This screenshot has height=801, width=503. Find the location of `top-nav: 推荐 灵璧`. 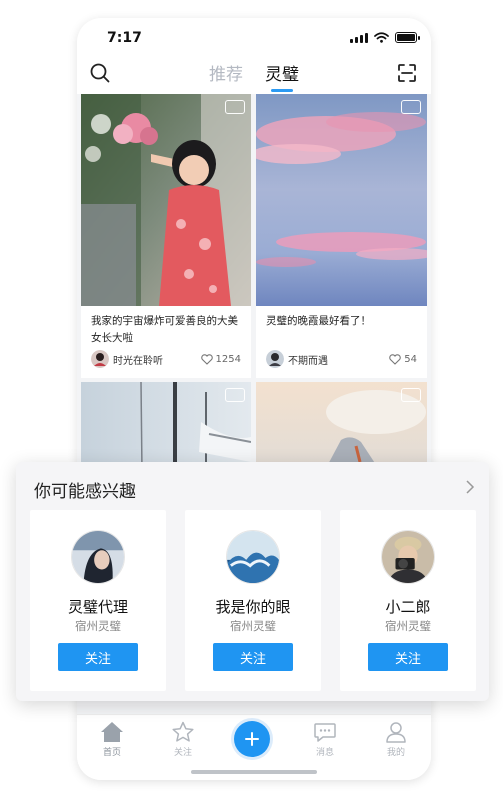

top-nav: 推荐 灵璧 is located at coordinates (254, 76).